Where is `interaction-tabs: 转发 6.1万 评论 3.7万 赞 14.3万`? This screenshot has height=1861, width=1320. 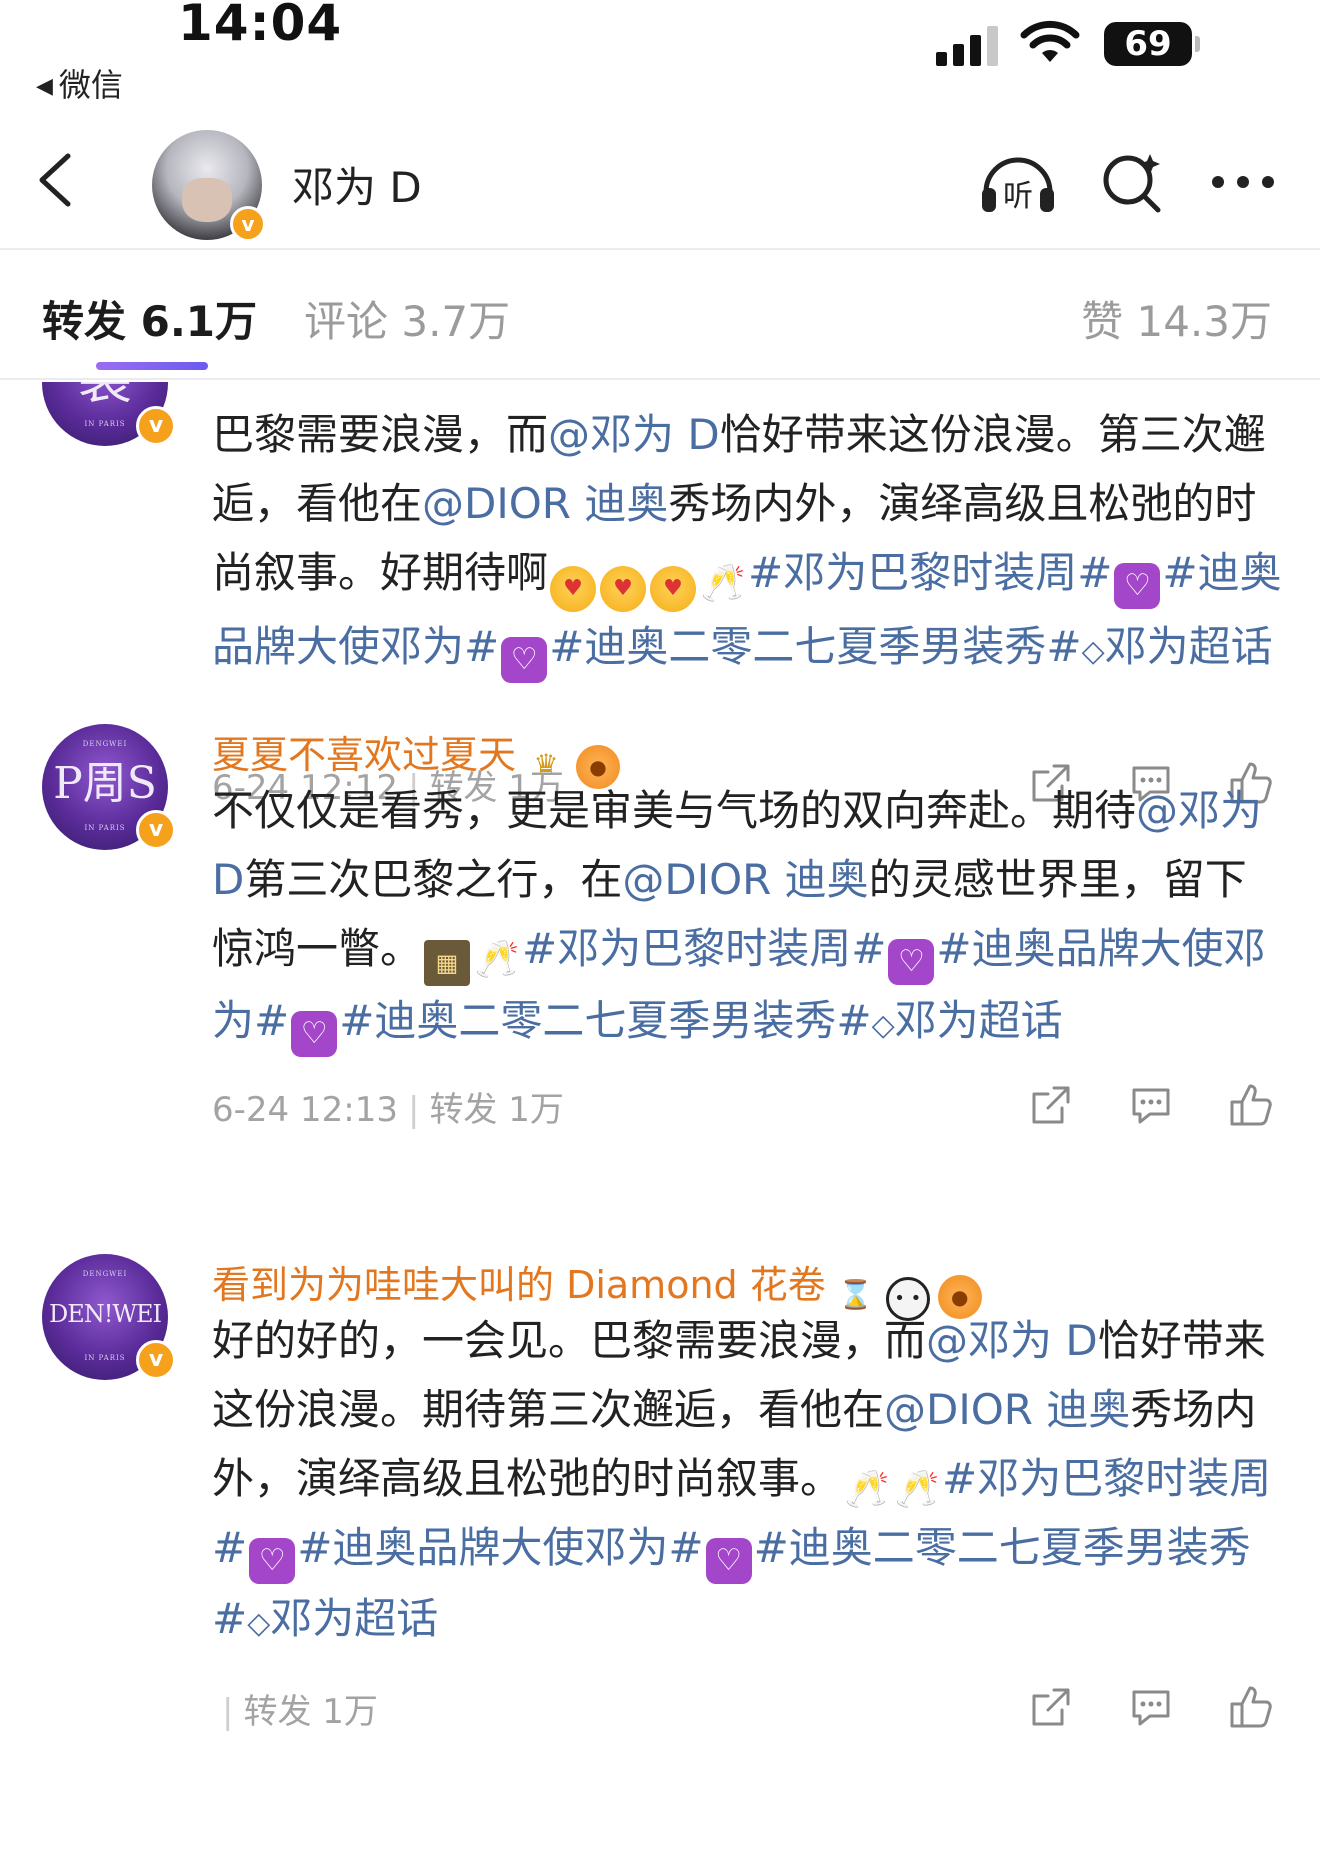
interaction-tabs: 转发 6.1万 评论 3.7万 赞 14.3万 is located at coordinates (660, 316).